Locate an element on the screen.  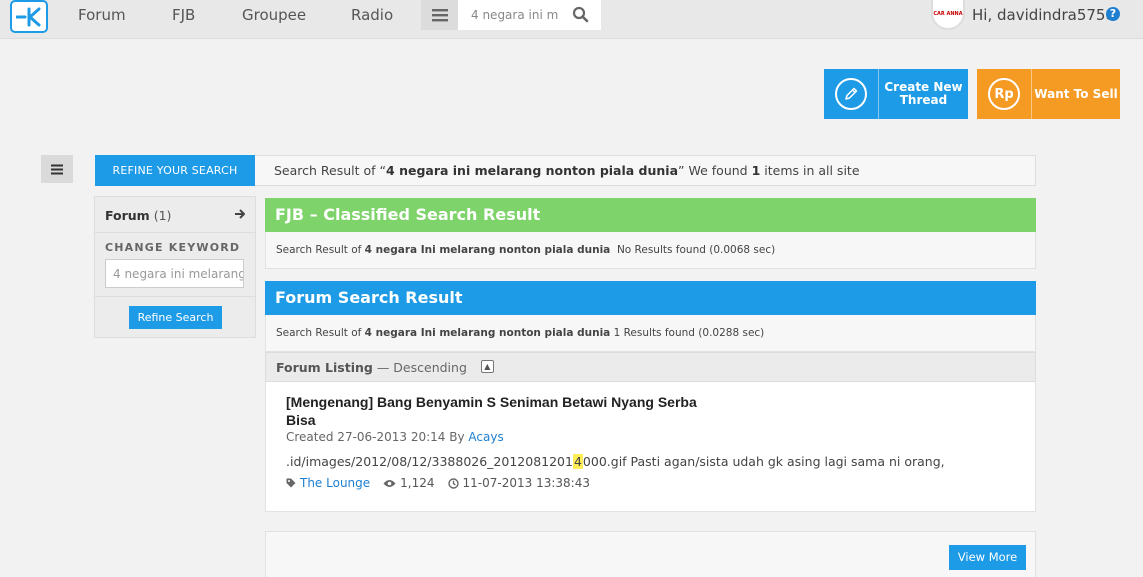
change-keyword-label: CHANGE KEYWORD is located at coordinates (173, 247).